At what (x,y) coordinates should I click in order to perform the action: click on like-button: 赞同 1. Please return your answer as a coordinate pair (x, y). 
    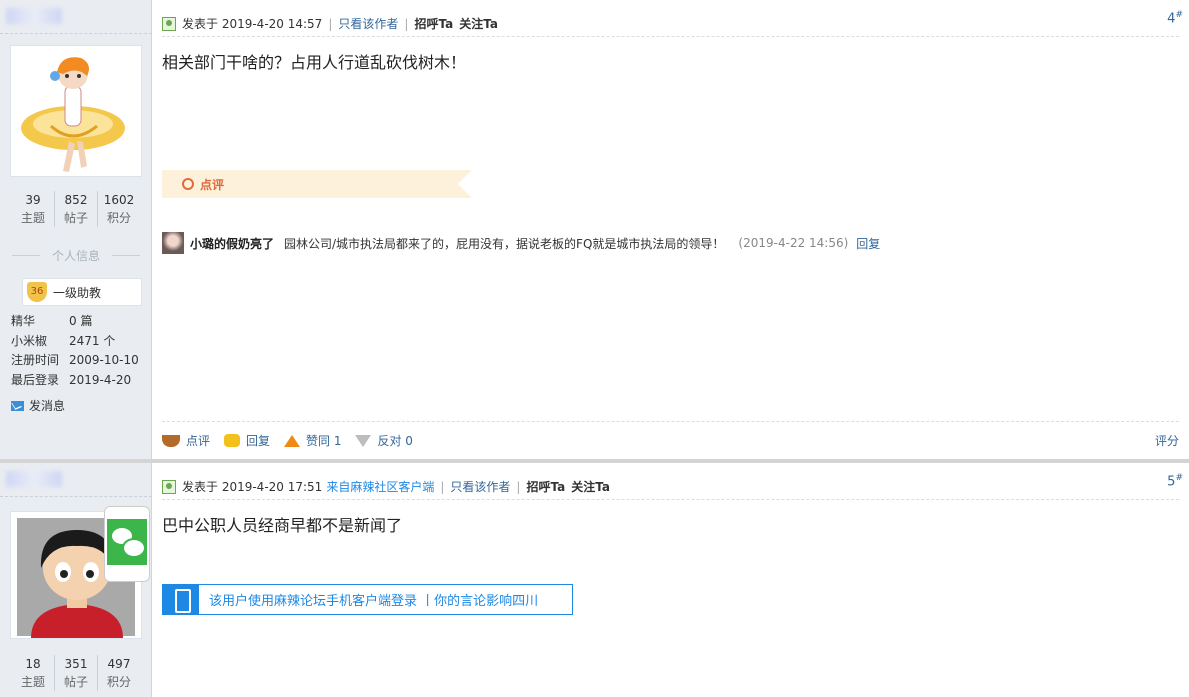
    Looking at the image, I should click on (312, 440).